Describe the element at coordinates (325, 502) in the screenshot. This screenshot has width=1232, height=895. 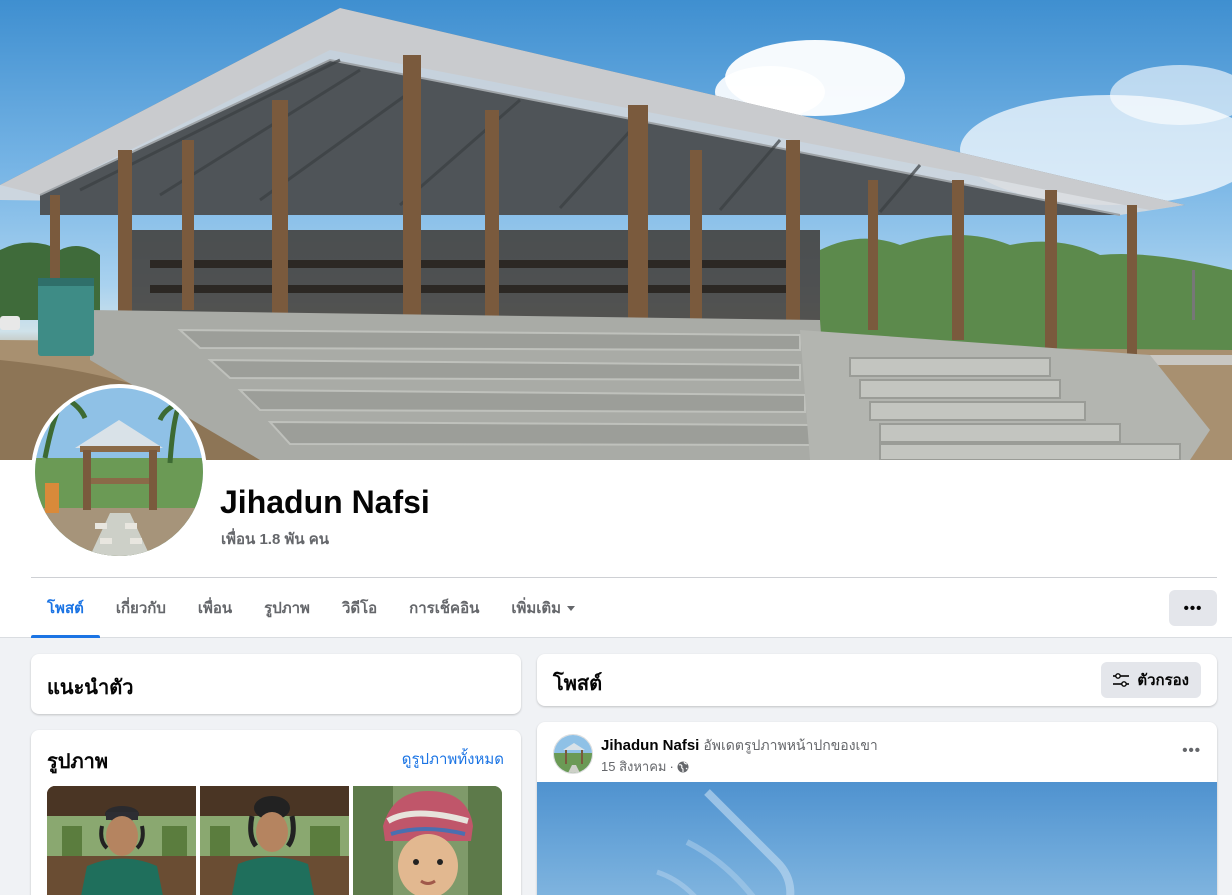
I see `profile-name: Jihadun Nafsi` at that location.